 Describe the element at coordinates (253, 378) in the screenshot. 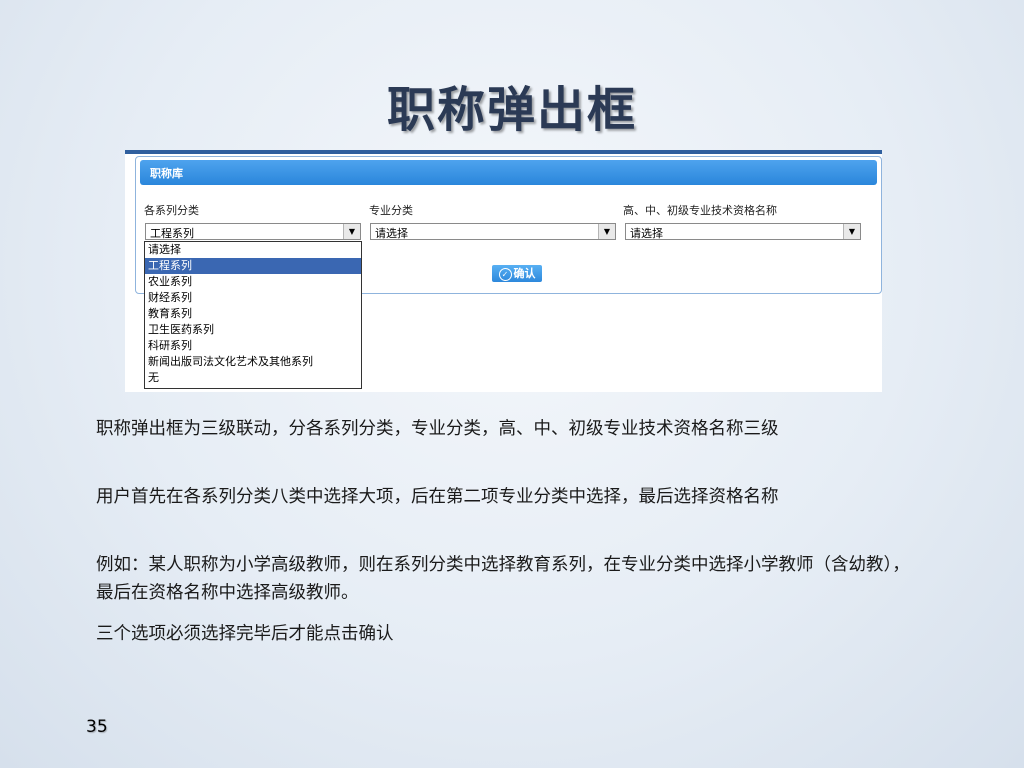

I see `dropdown-option: 无` at that location.